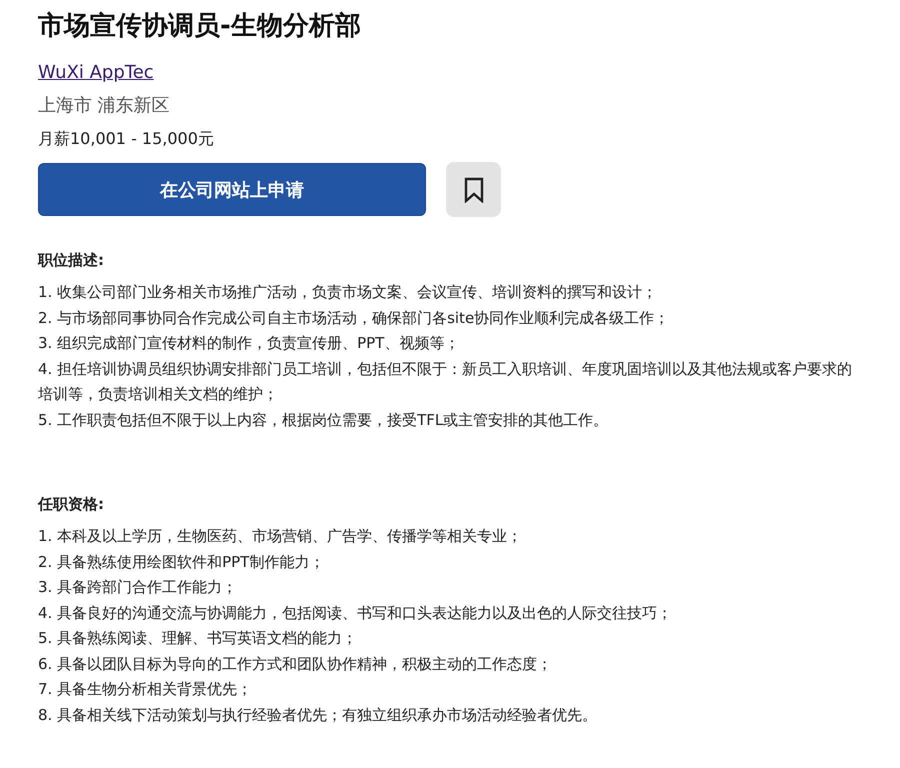 The image size is (900, 768). I want to click on company-link: WuXi AppTec, so click(96, 72).